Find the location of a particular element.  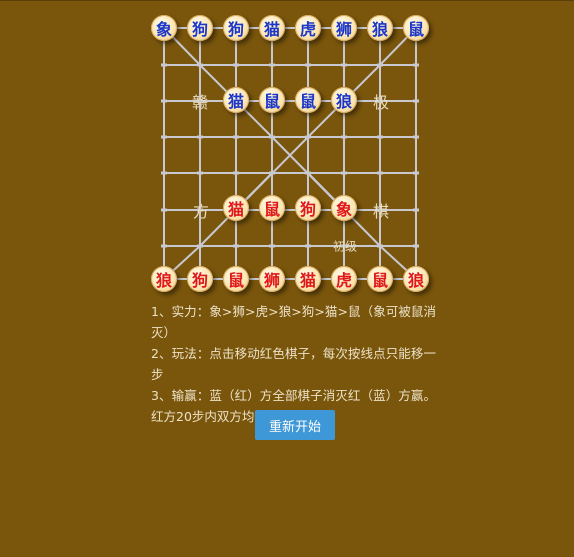

rule-gameplay: 2、玩法：点击移动红色棋子，每次按线点只能移一步 is located at coordinates (293, 364).